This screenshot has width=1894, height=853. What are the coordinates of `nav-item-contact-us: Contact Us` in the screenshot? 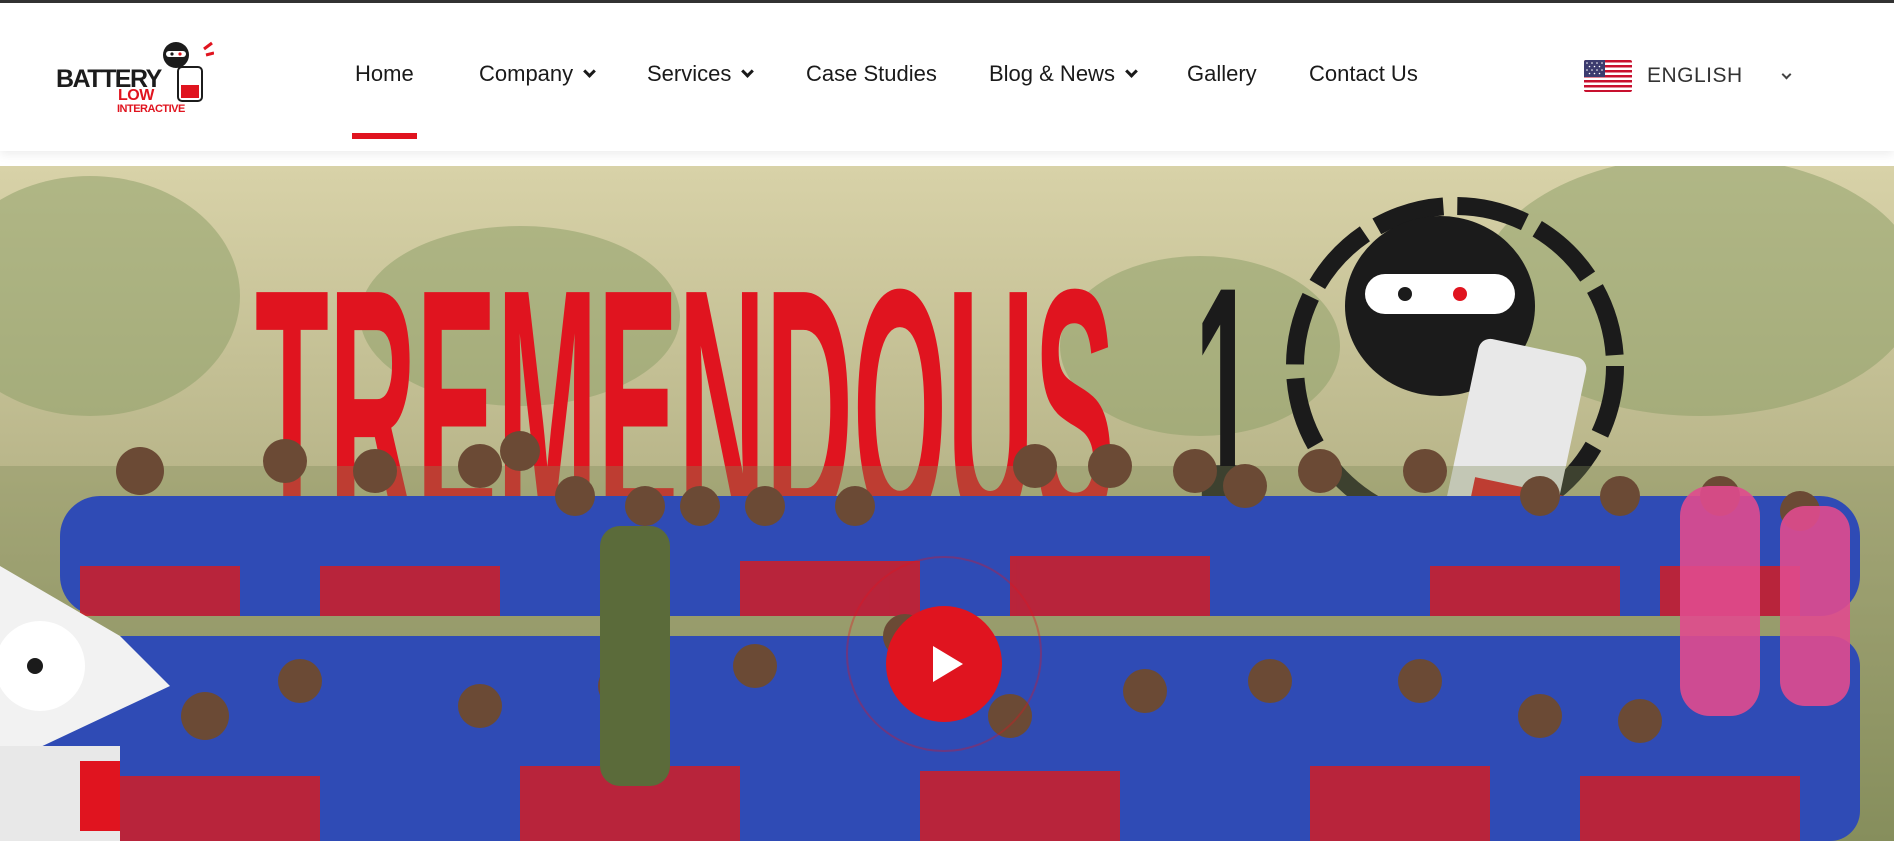 It's located at (1363, 74).